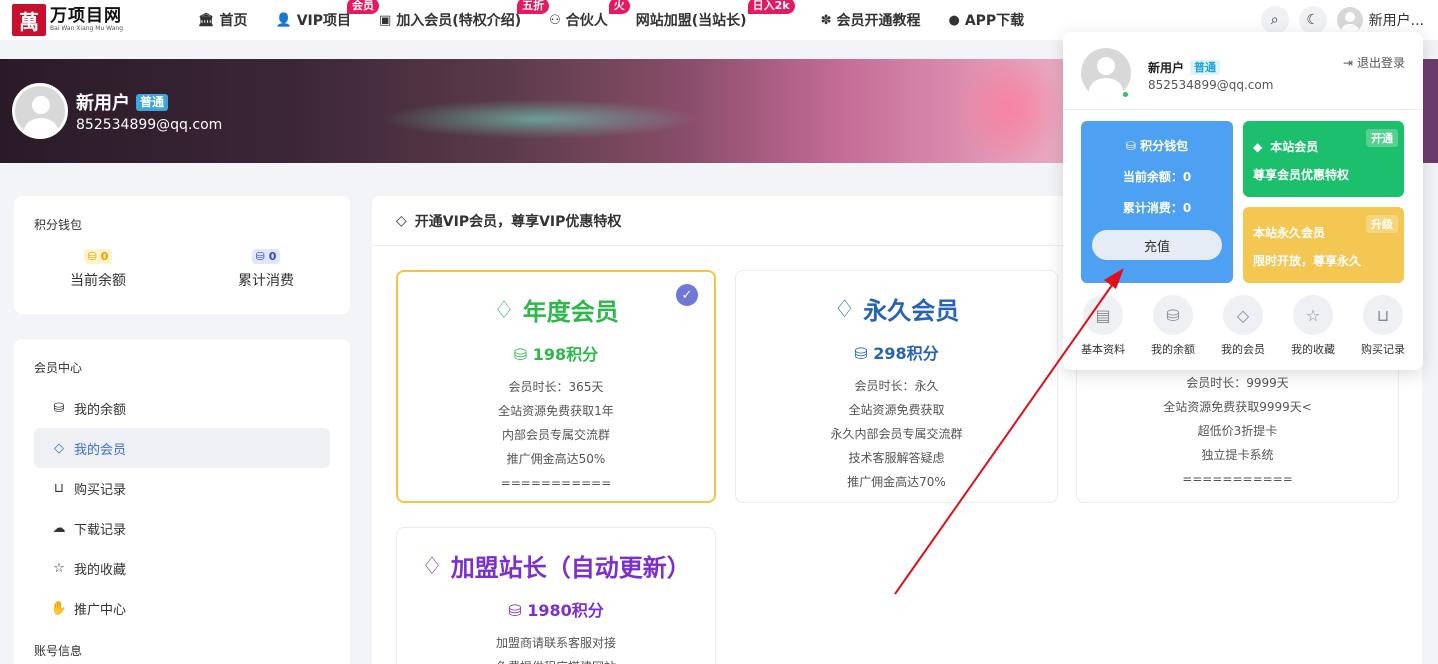 The width and height of the screenshot is (1438, 664). What do you see at coordinates (1382, 138) in the screenshot?
I see `open-tag: 开通` at bounding box center [1382, 138].